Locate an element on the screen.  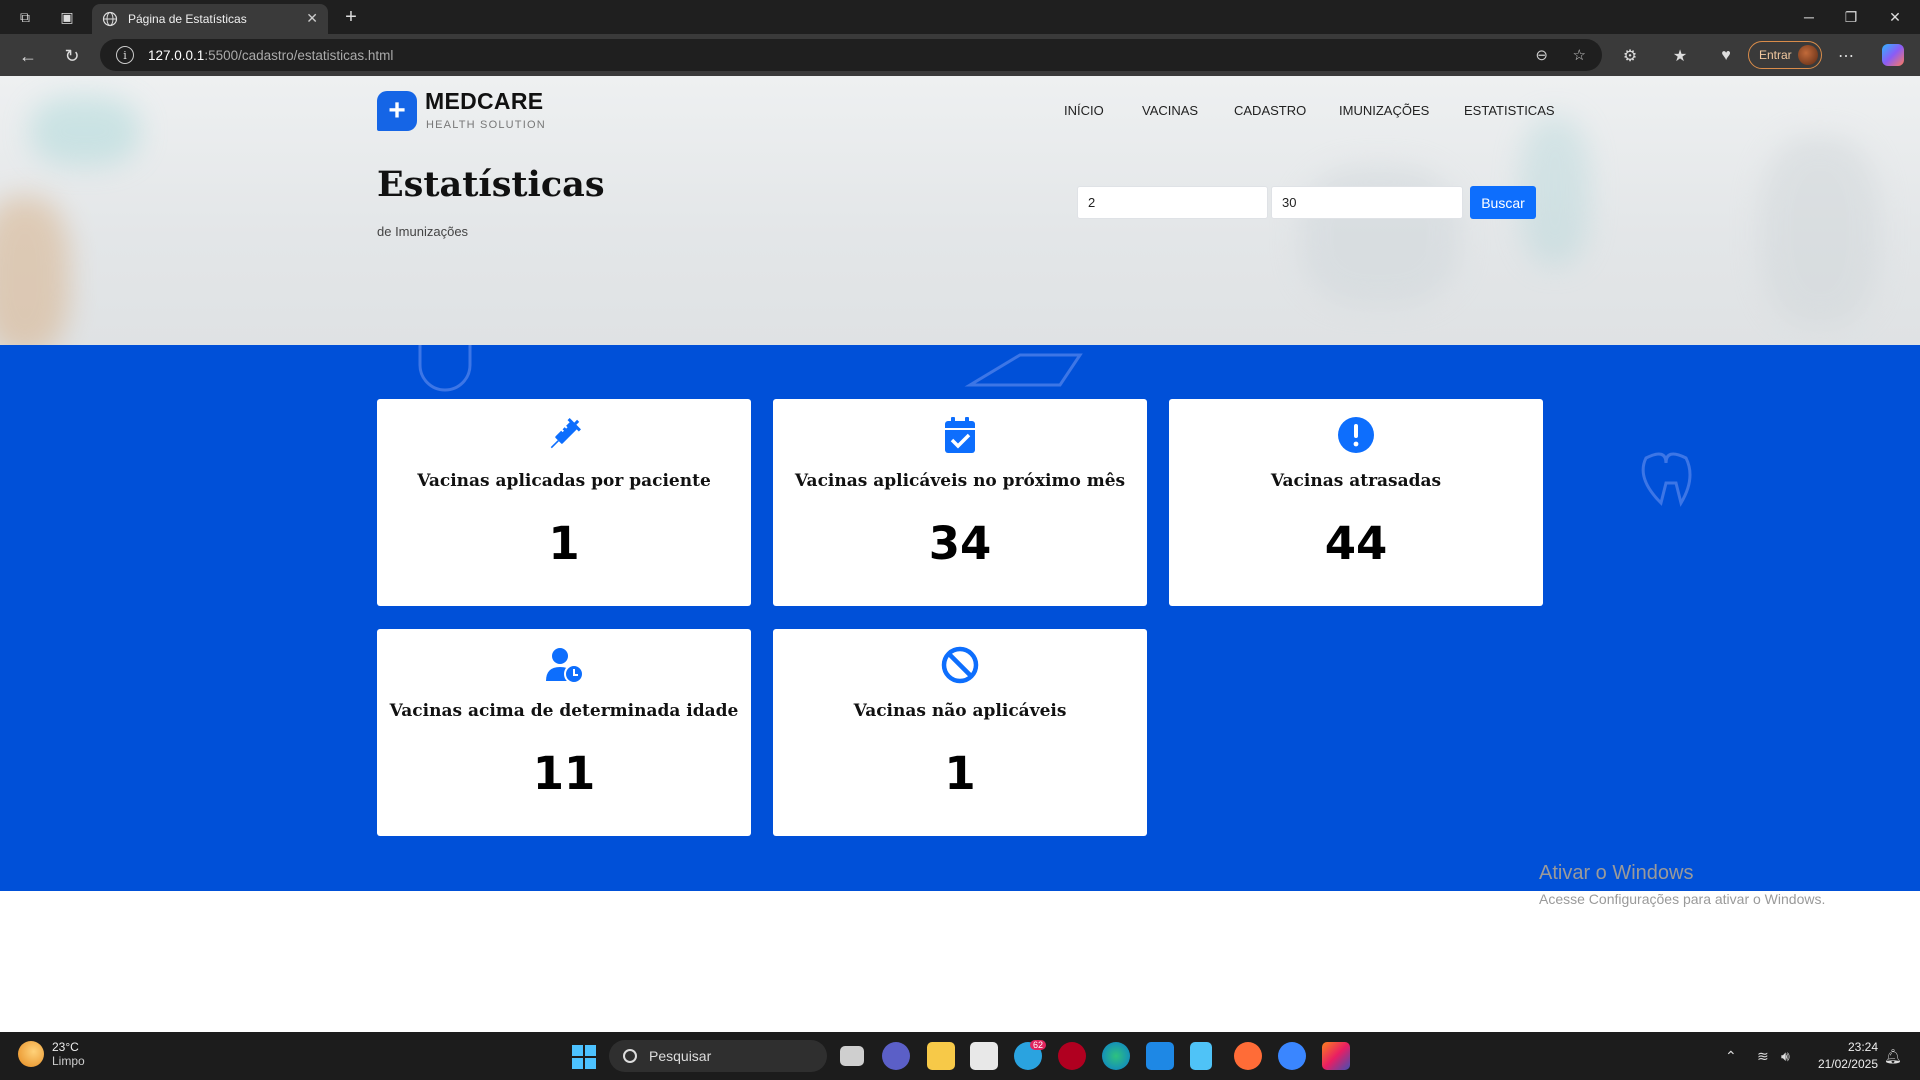
tab-title: Página de Estatísticas is located at coordinates (187, 19).